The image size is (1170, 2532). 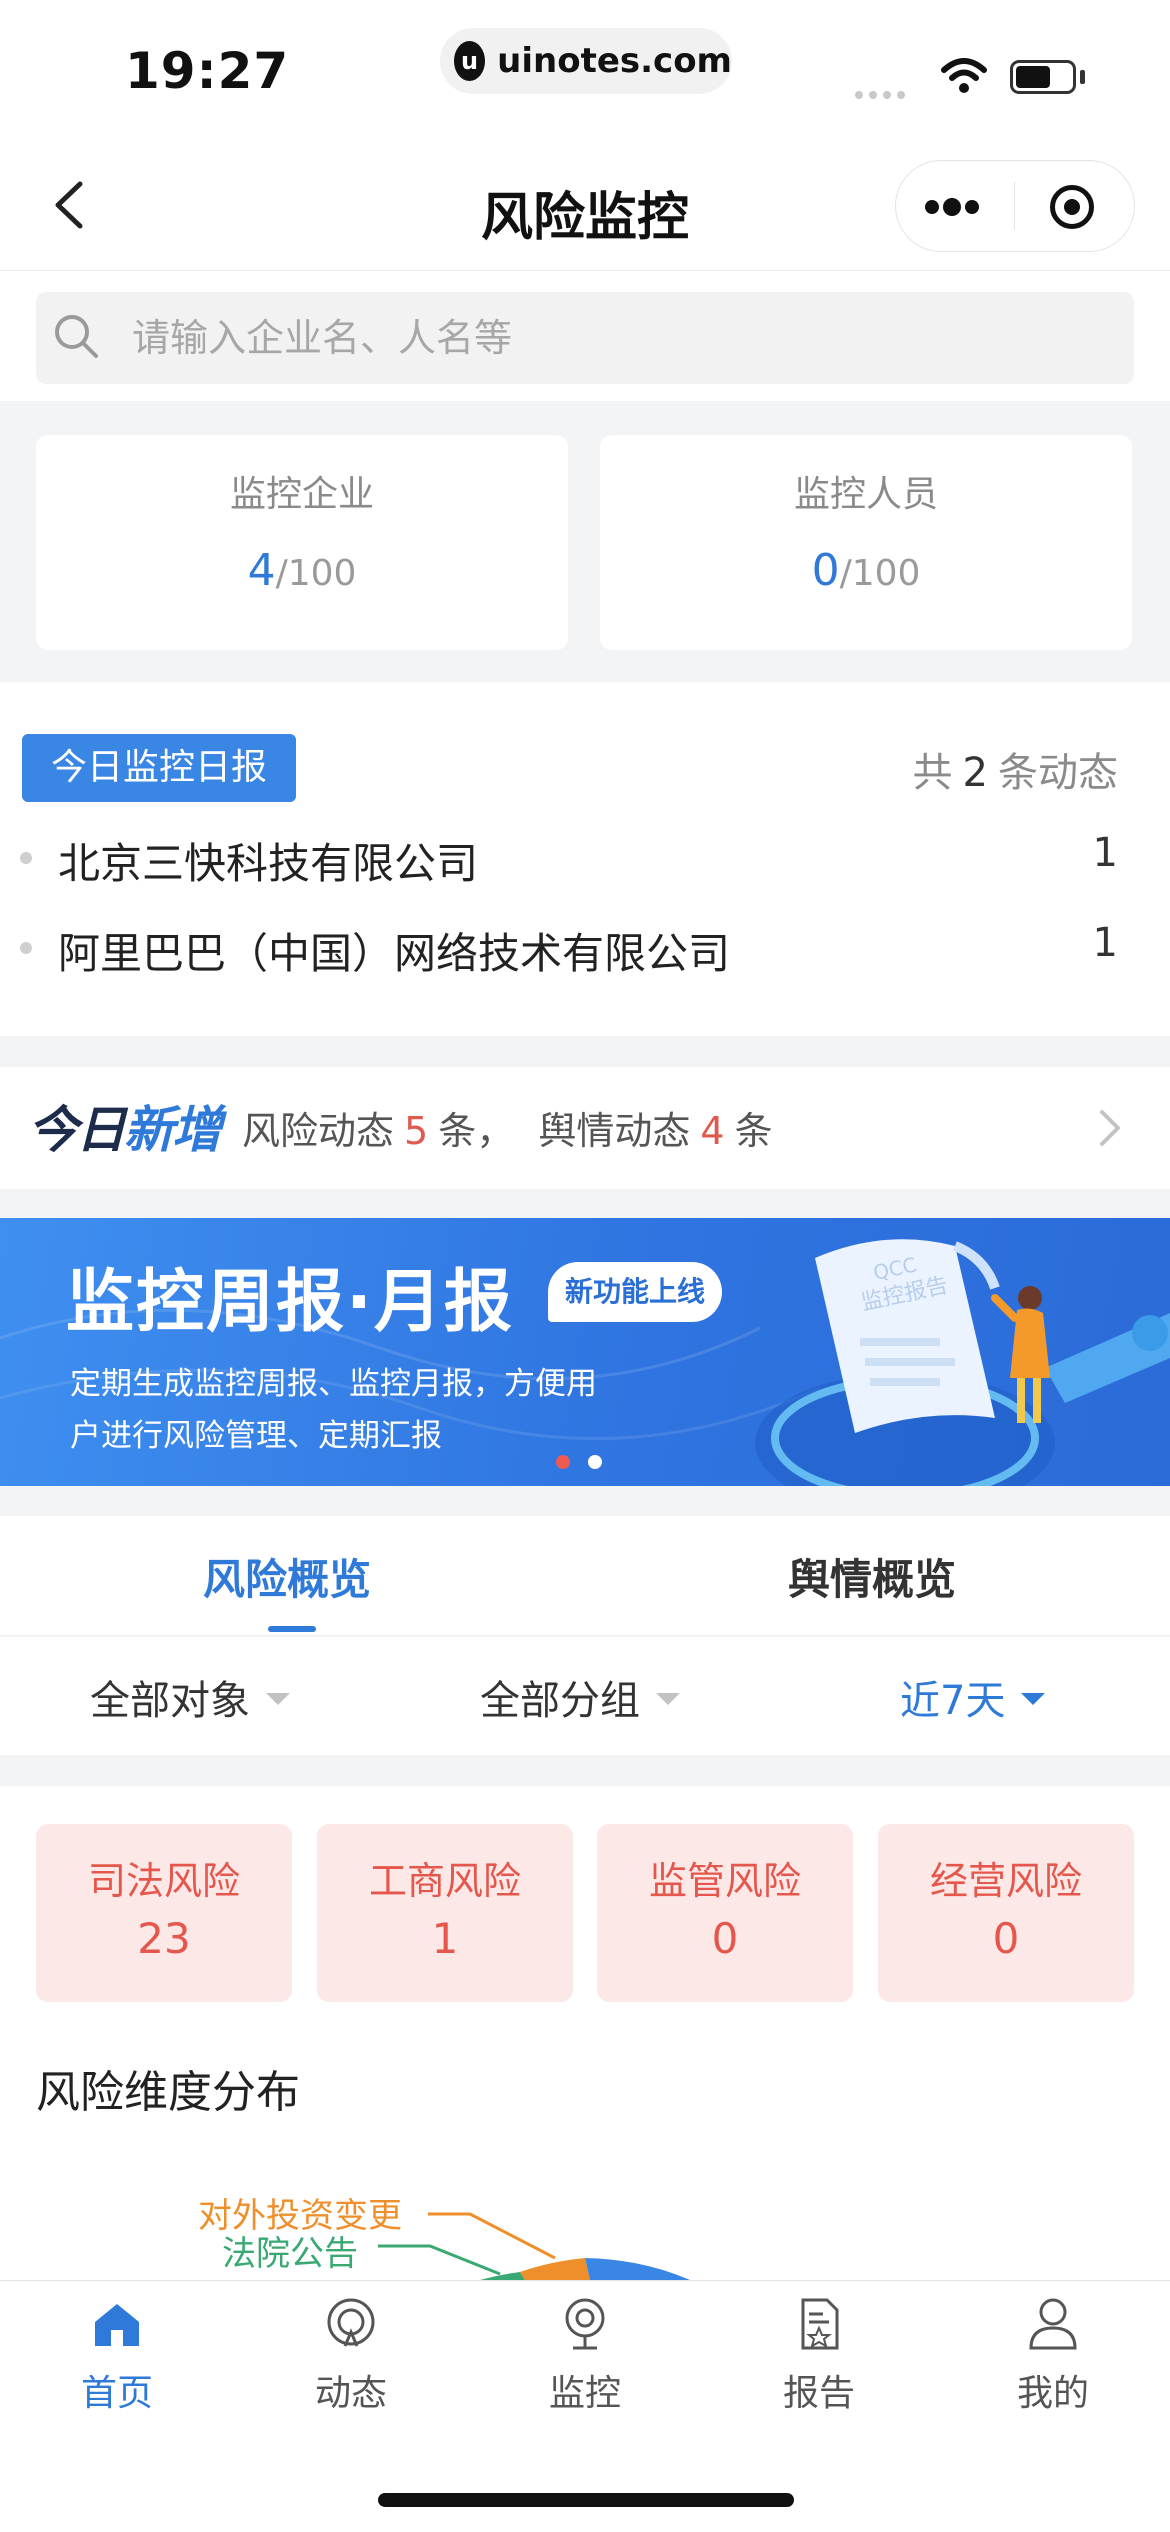 What do you see at coordinates (585, 2355) in the screenshot?
I see `nav-monitor: 监控` at bounding box center [585, 2355].